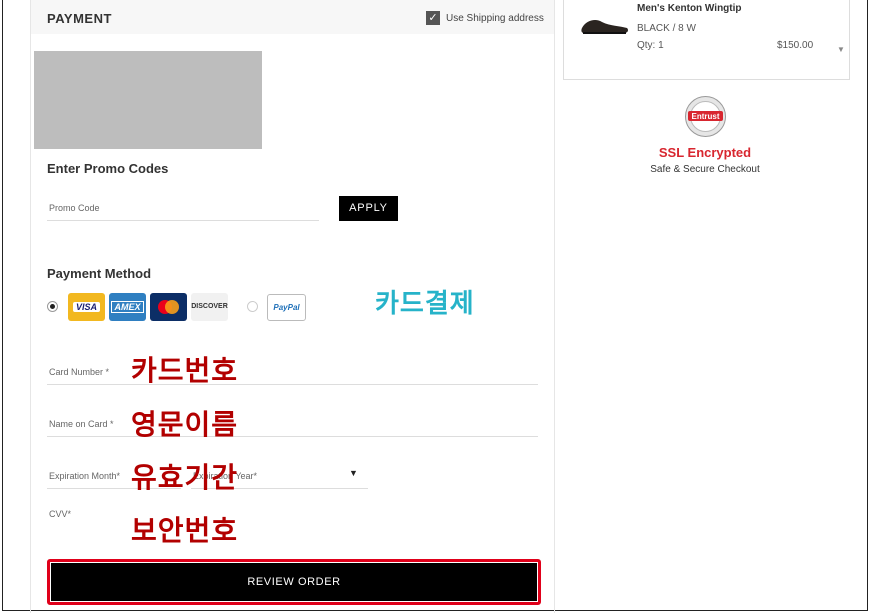 The height and width of the screenshot is (613, 870). I want to click on review-order-button: REVIEW ORDER, so click(294, 582).